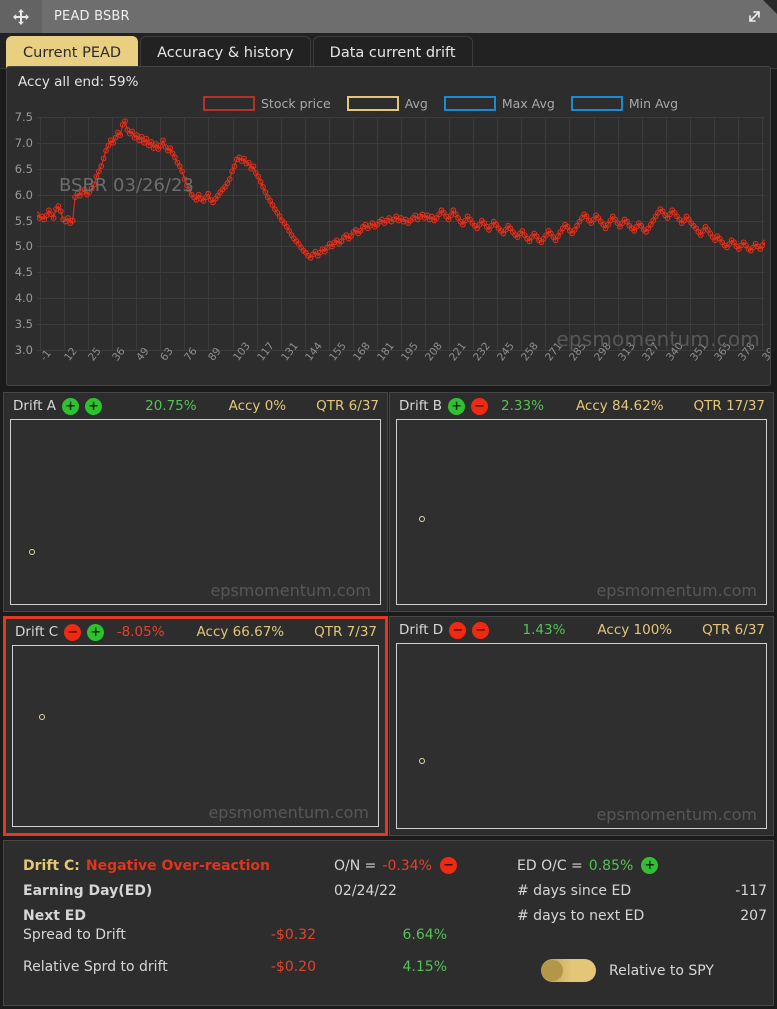 The image size is (777, 1009). Describe the element at coordinates (296, 103) in the screenshot. I see `legend-label: Stock price` at that location.